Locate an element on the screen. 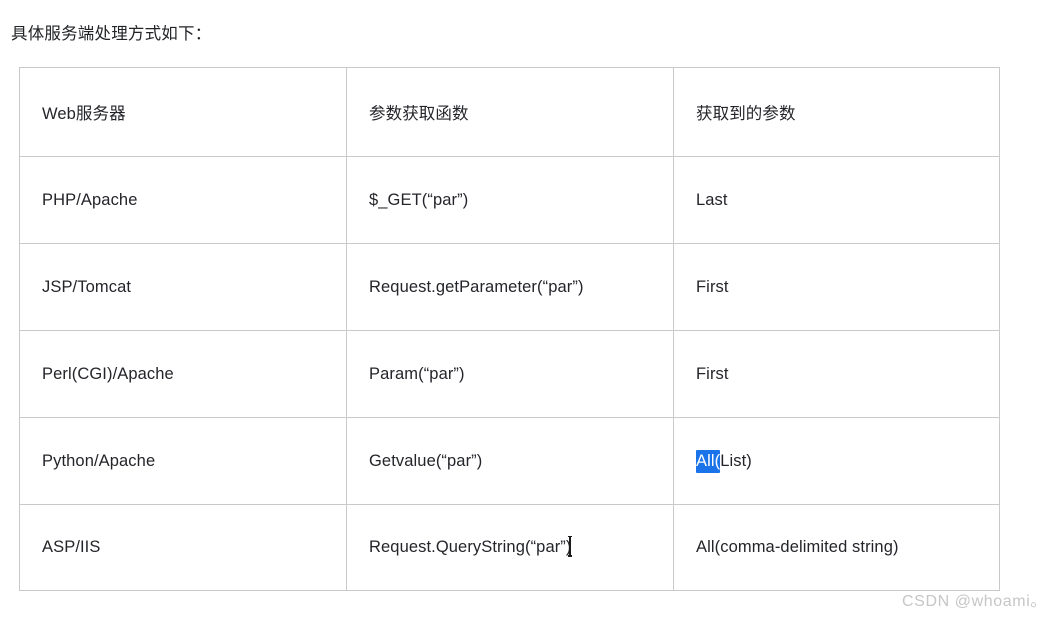  cell-server: PHP/Apache is located at coordinates (183, 200).